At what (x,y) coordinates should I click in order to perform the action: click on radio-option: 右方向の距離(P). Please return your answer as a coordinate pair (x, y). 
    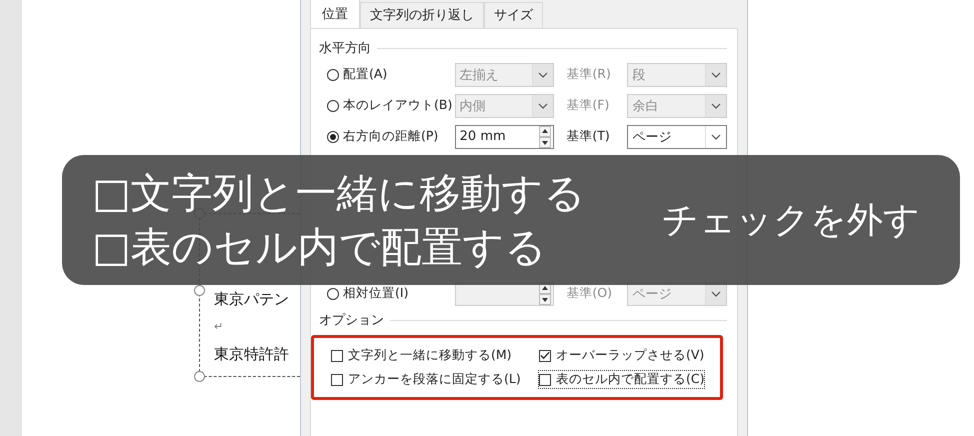
    Looking at the image, I should click on (391, 136).